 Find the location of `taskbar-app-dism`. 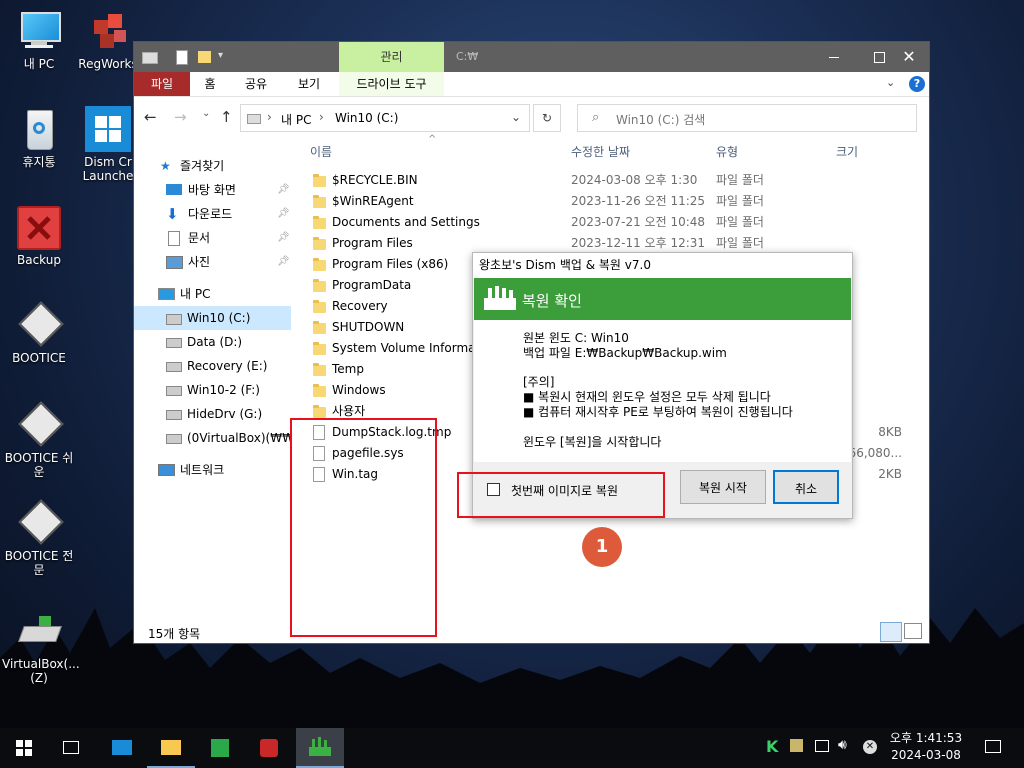

taskbar-app-dism is located at coordinates (320, 748).